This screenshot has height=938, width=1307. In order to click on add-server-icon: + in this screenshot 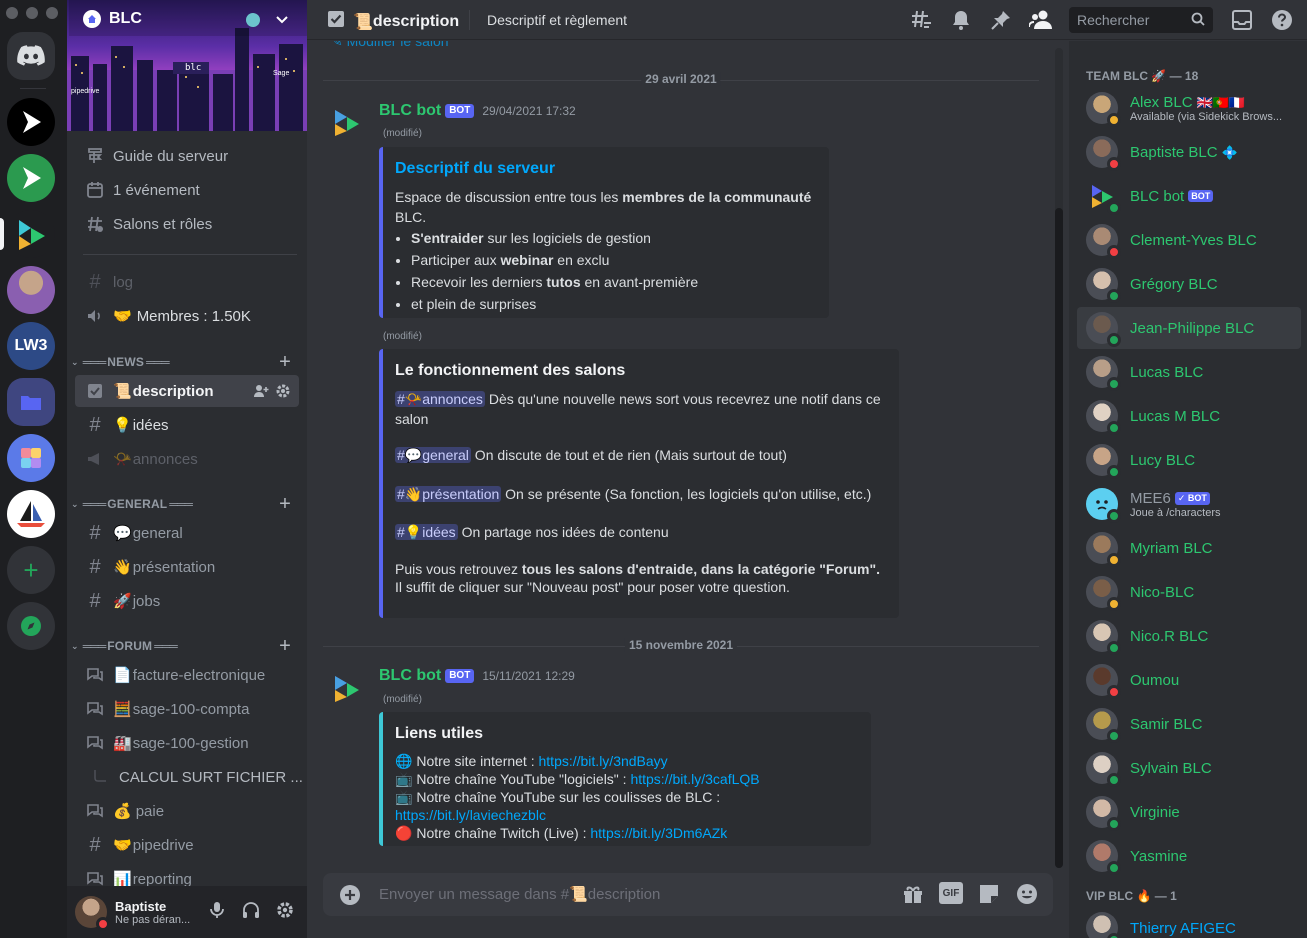, I will do `click(31, 570)`.